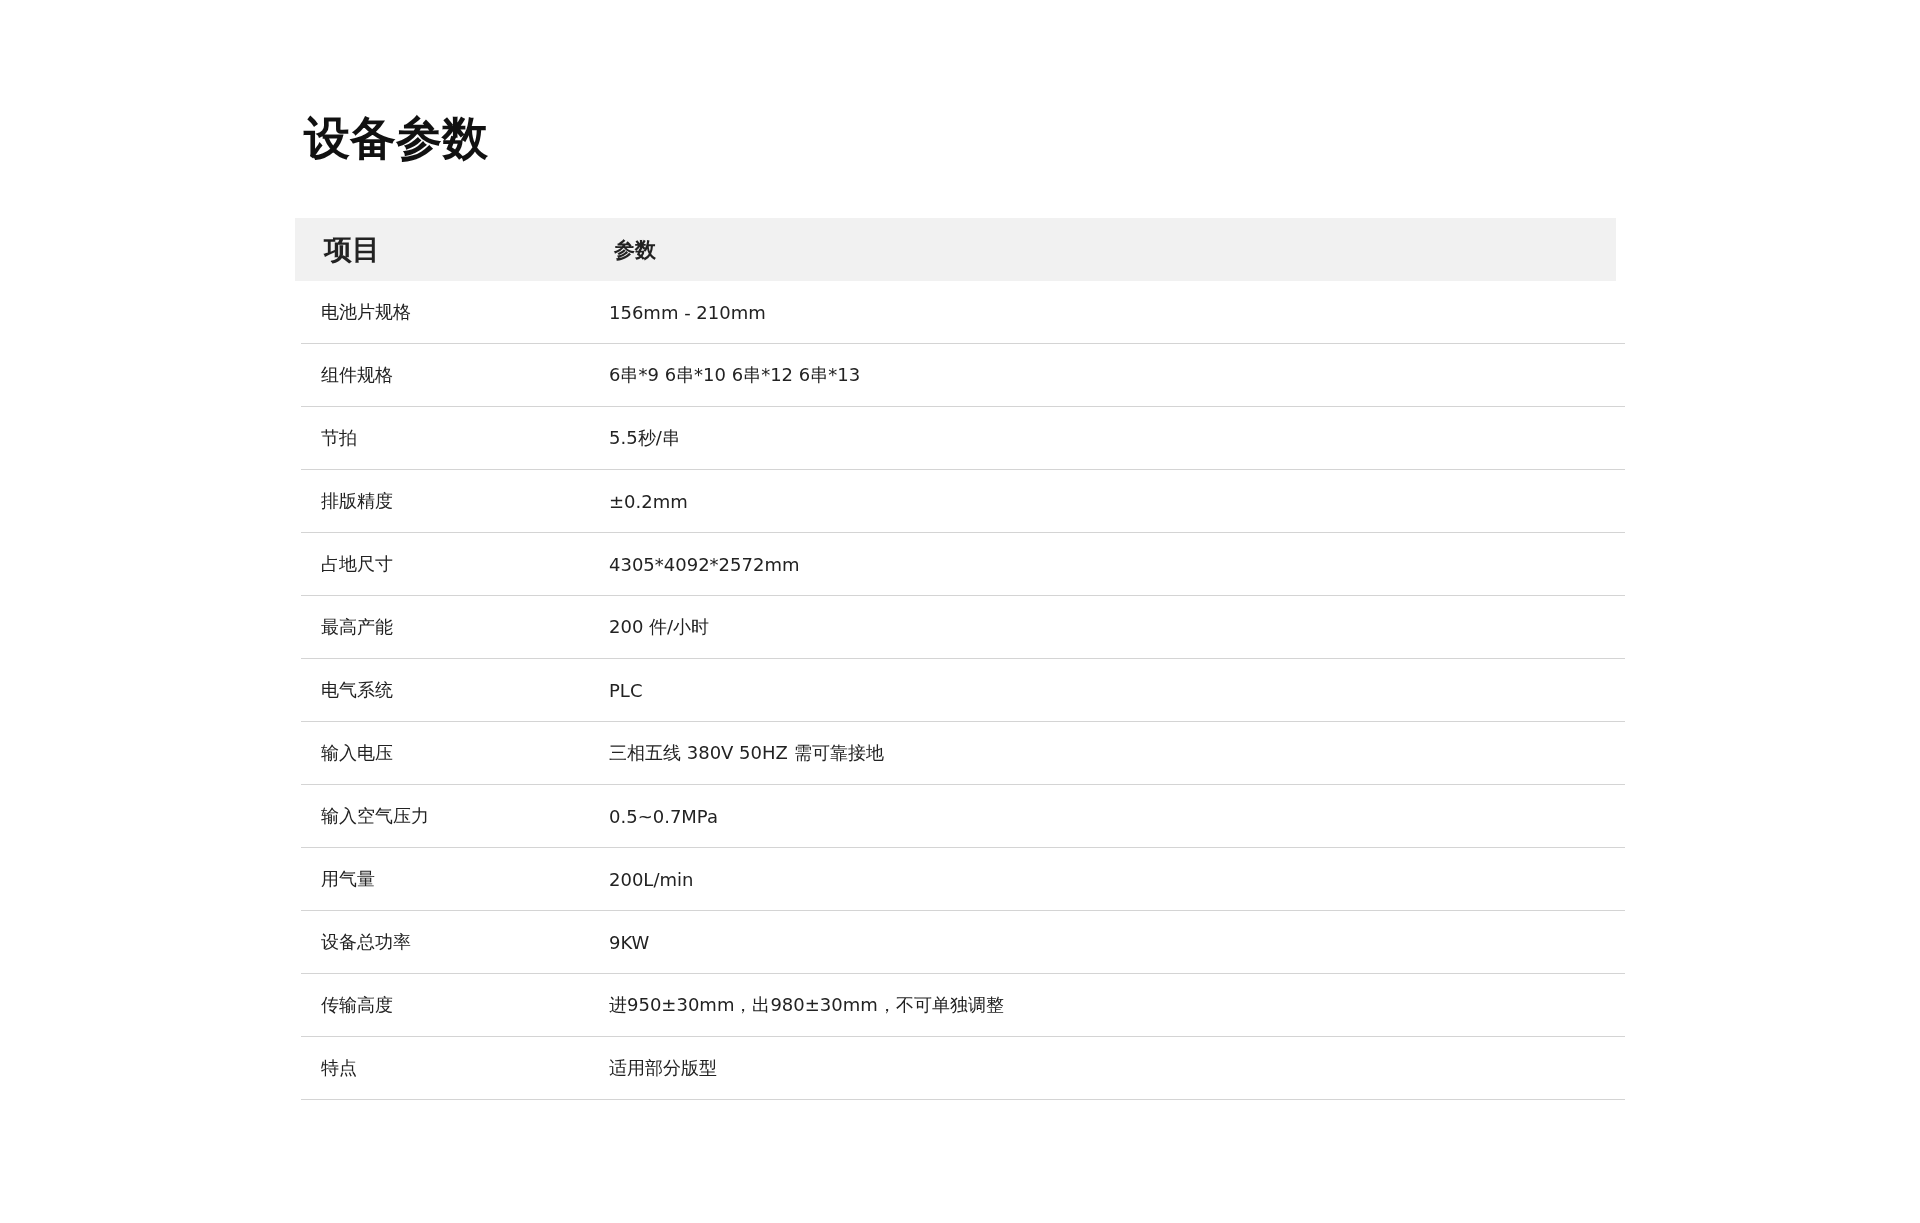  Describe the element at coordinates (352, 249) in the screenshot. I see `column-header: 项目` at that location.